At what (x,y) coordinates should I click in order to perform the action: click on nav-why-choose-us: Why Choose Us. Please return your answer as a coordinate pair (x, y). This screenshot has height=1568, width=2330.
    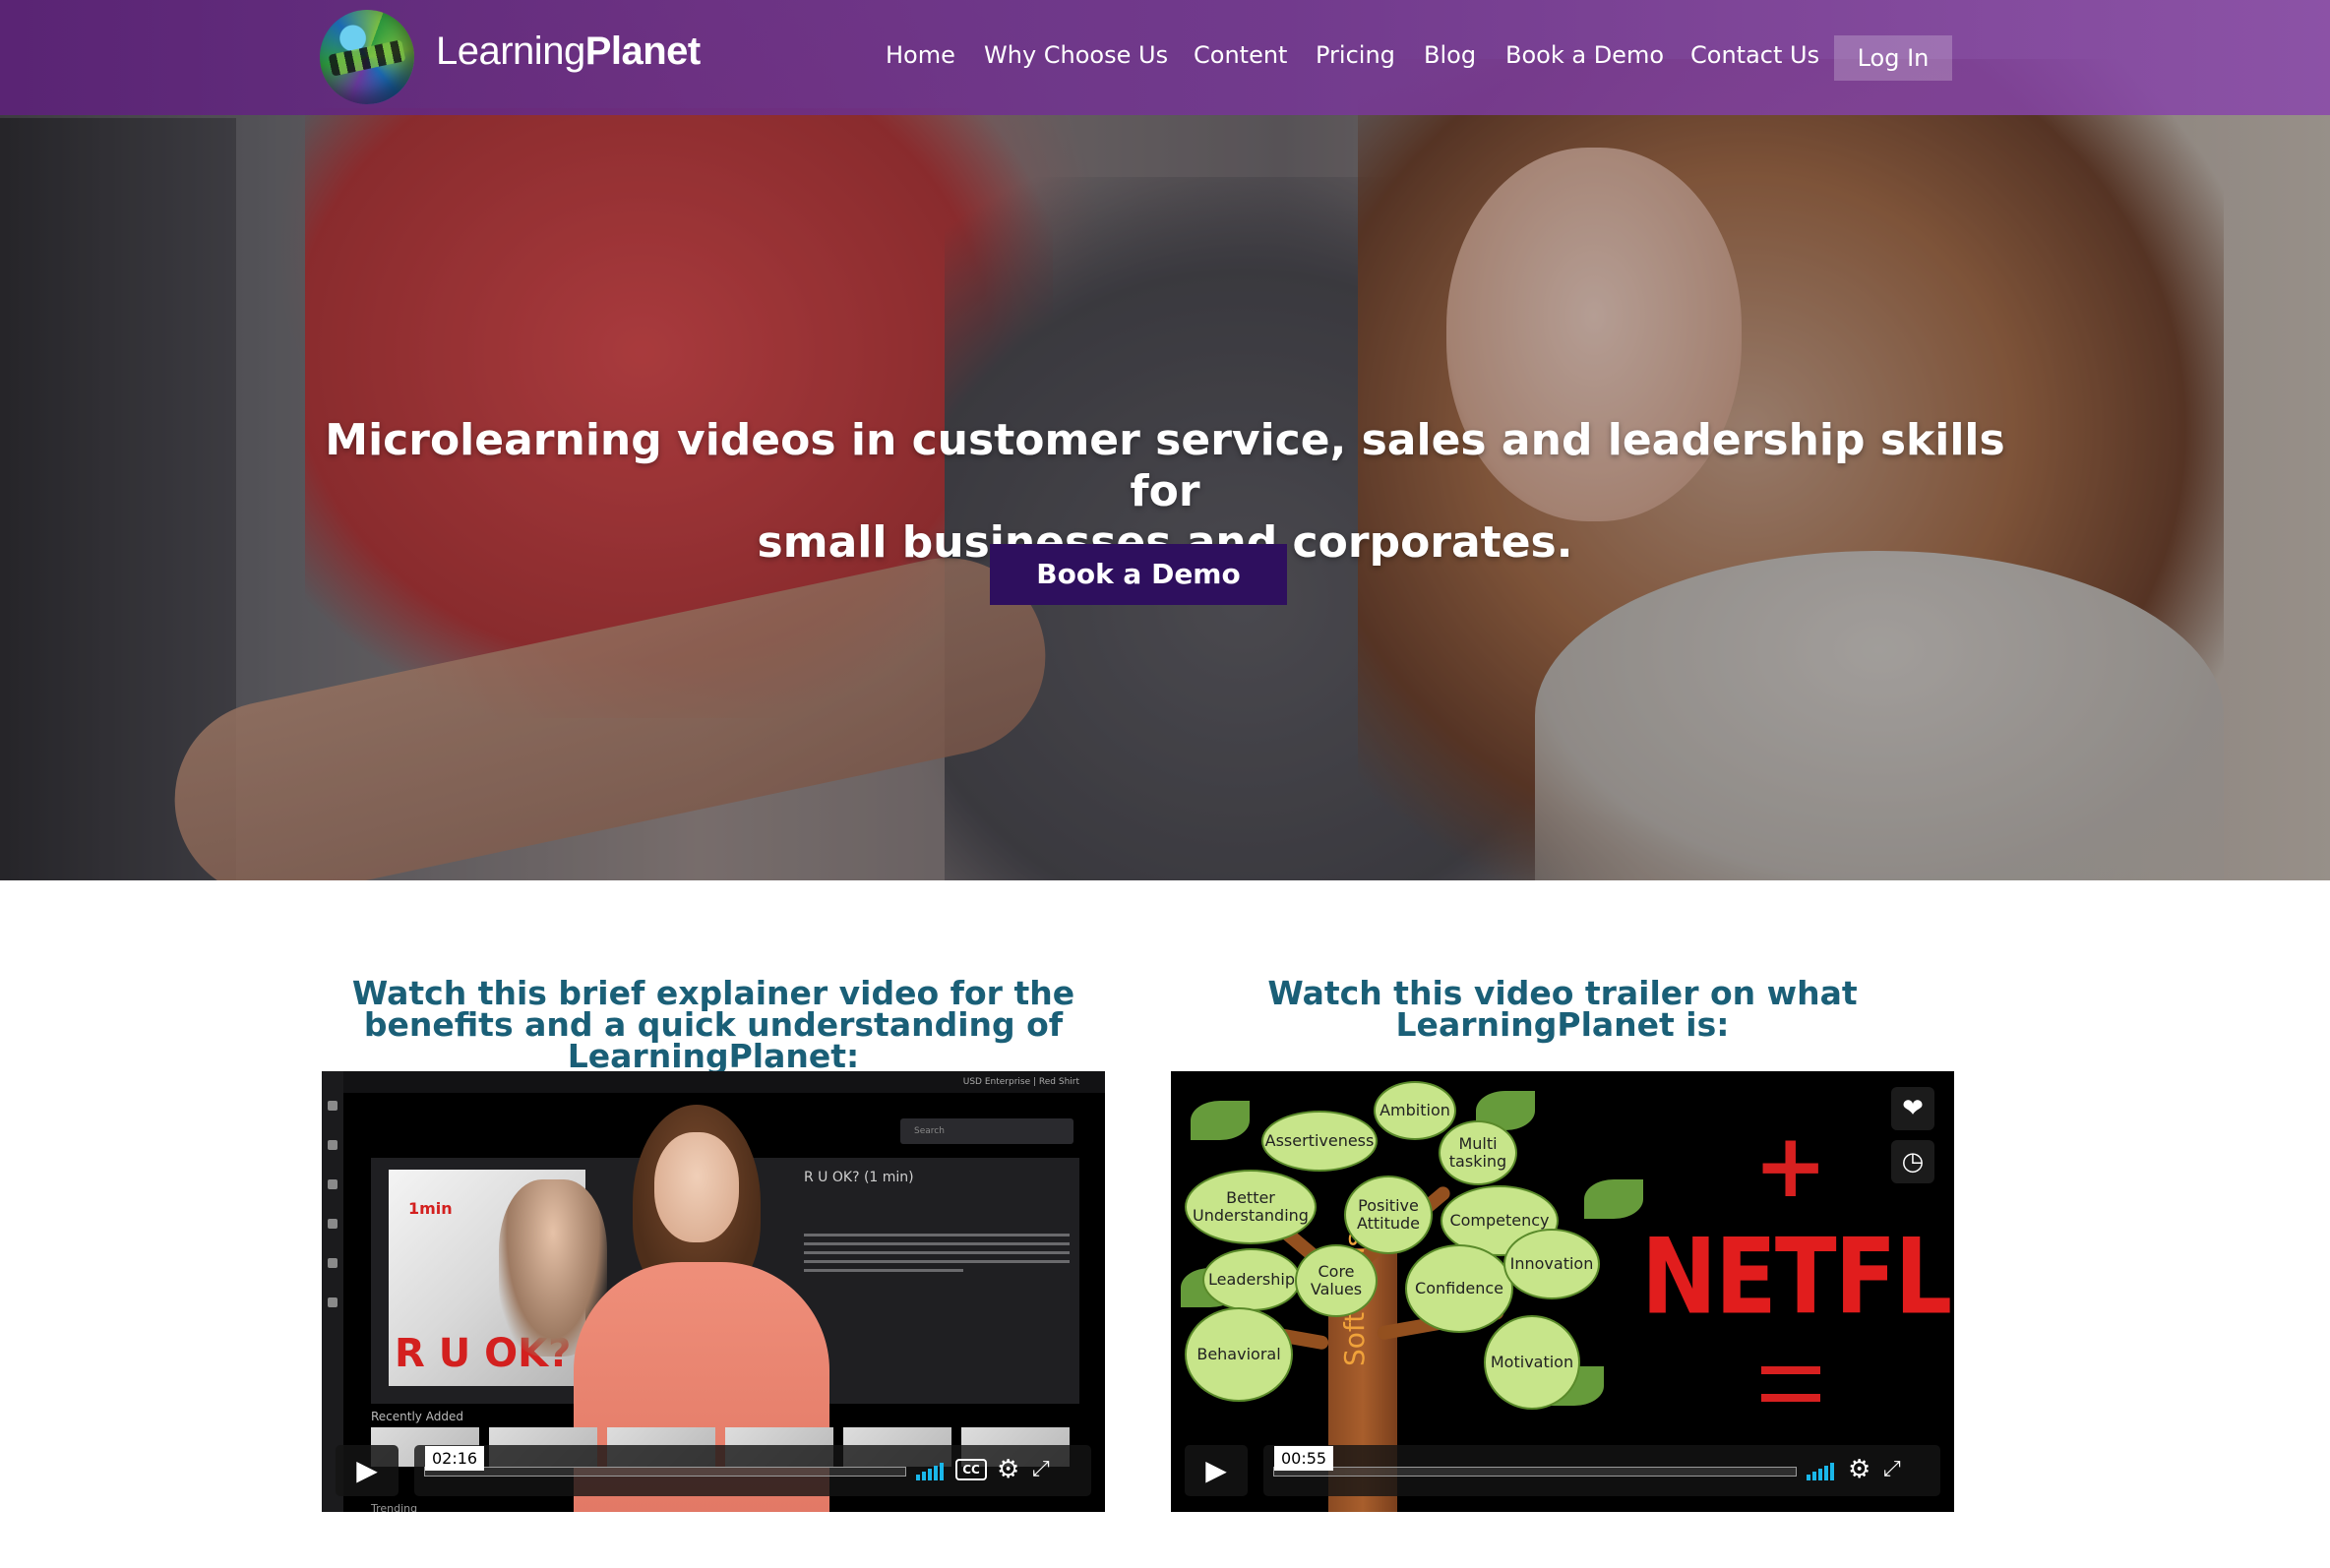
    Looking at the image, I should click on (1076, 55).